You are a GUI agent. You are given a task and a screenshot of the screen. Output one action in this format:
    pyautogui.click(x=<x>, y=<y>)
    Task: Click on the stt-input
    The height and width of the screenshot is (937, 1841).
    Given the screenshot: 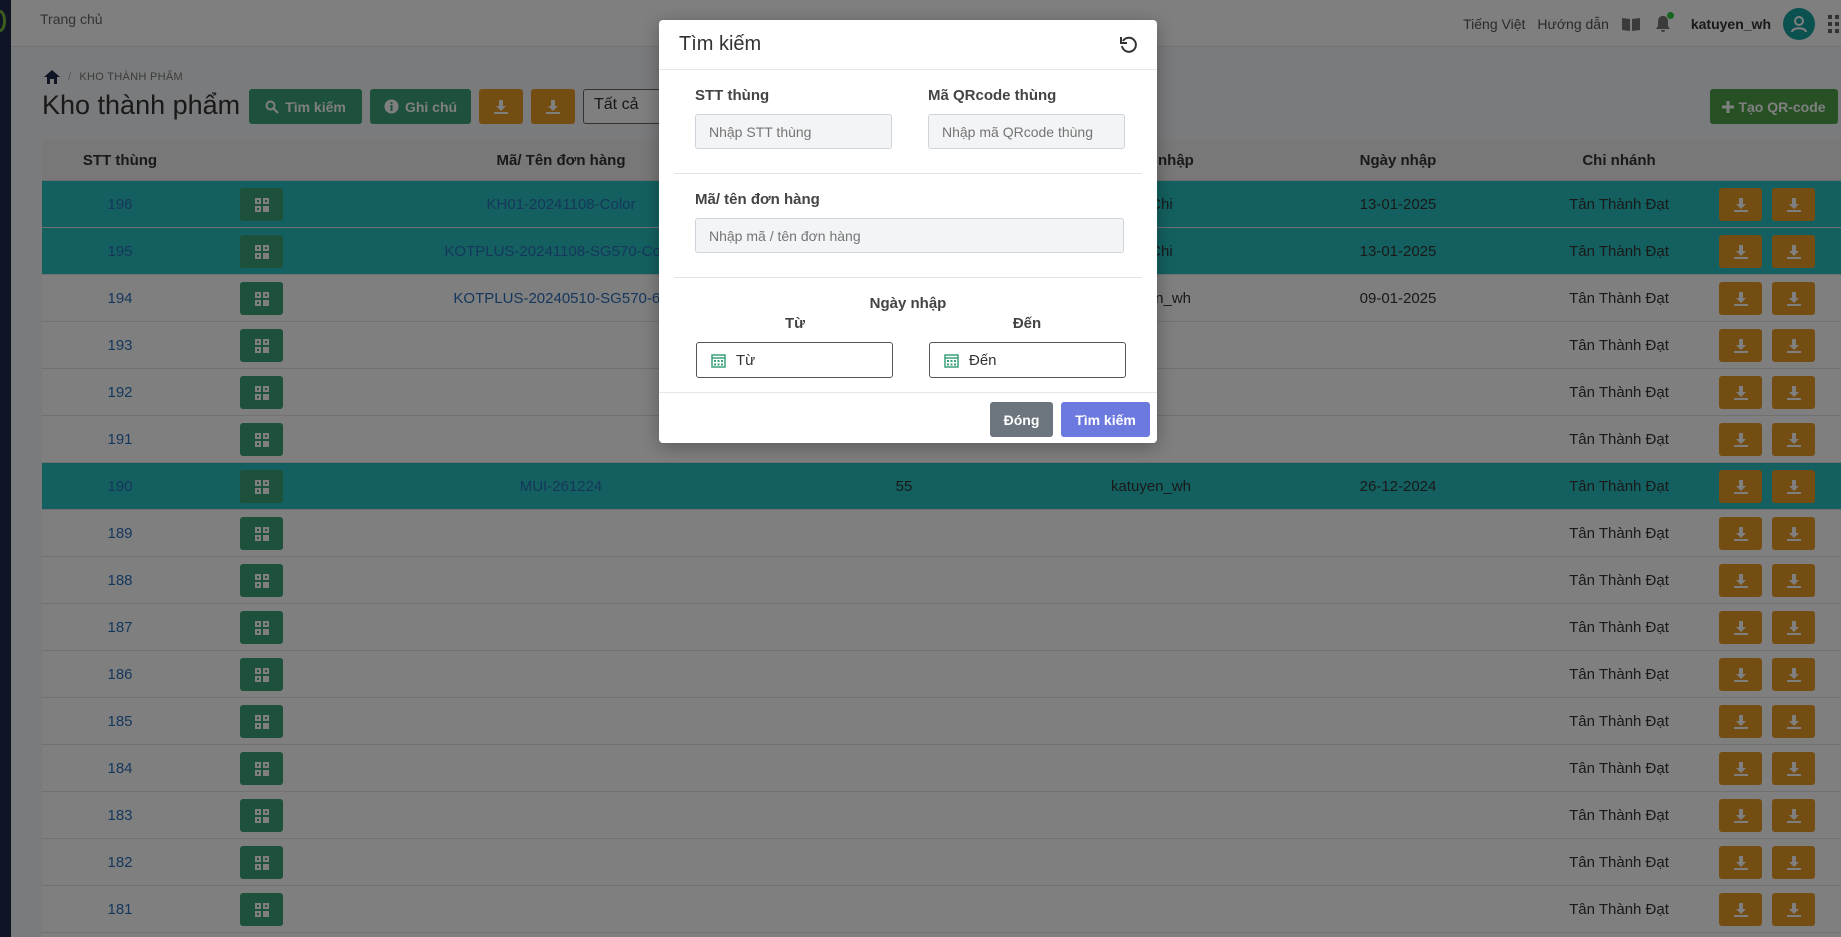 What is the action you would take?
    pyautogui.click(x=793, y=131)
    